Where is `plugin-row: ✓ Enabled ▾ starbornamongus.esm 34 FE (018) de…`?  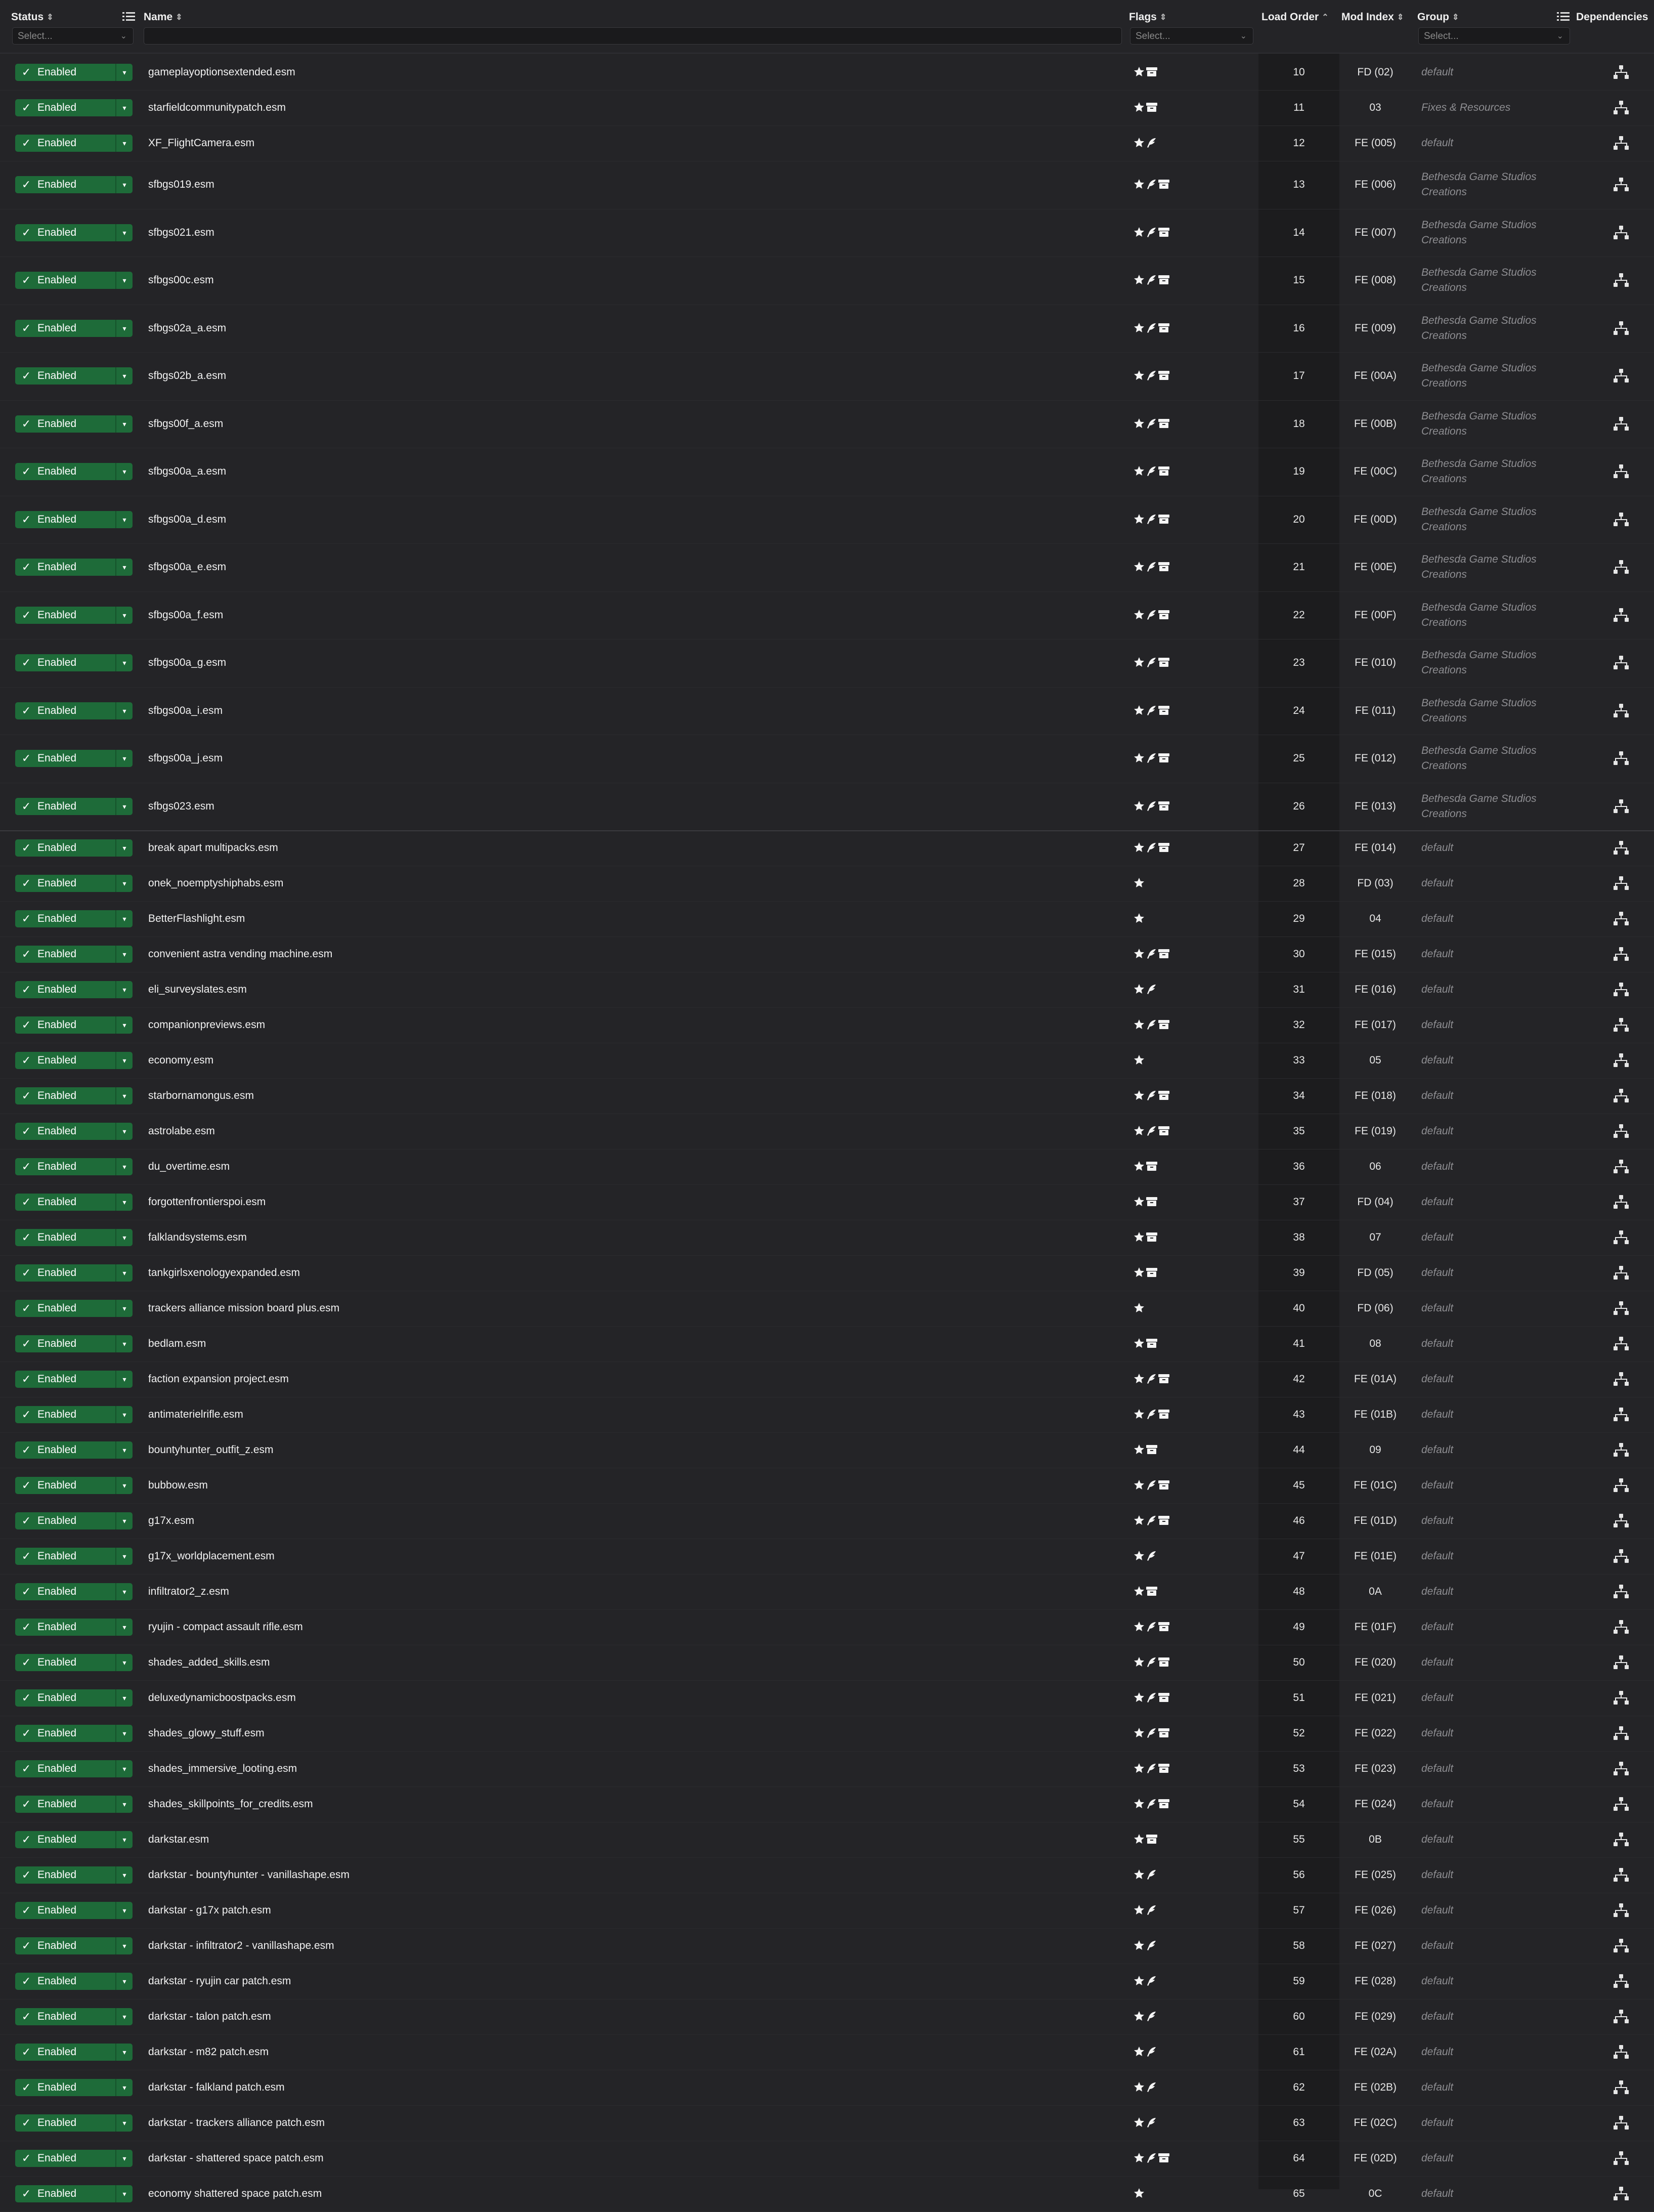
plugin-row: ✓ Enabled ▾ starbornamongus.esm 34 FE (018) de… is located at coordinates (827, 1096).